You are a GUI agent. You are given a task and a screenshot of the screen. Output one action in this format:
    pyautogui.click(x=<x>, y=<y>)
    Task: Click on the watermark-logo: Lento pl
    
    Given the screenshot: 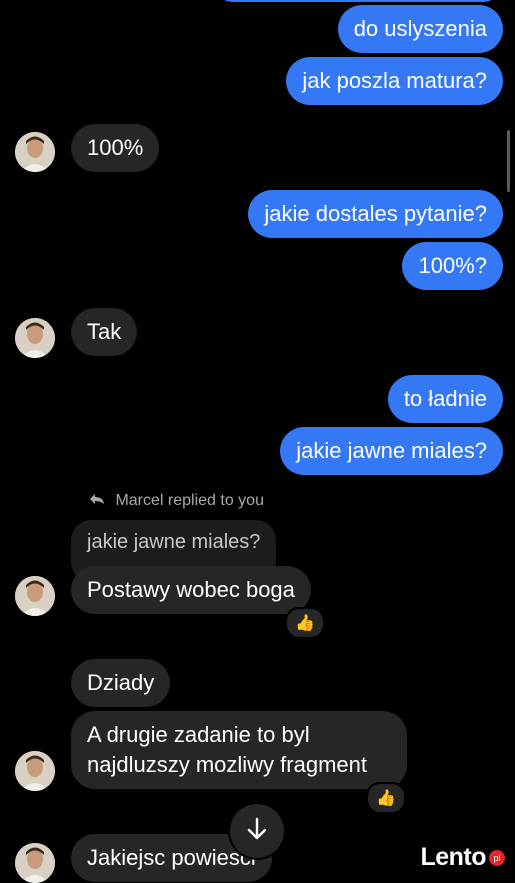 What is the action you would take?
    pyautogui.click(x=462, y=857)
    